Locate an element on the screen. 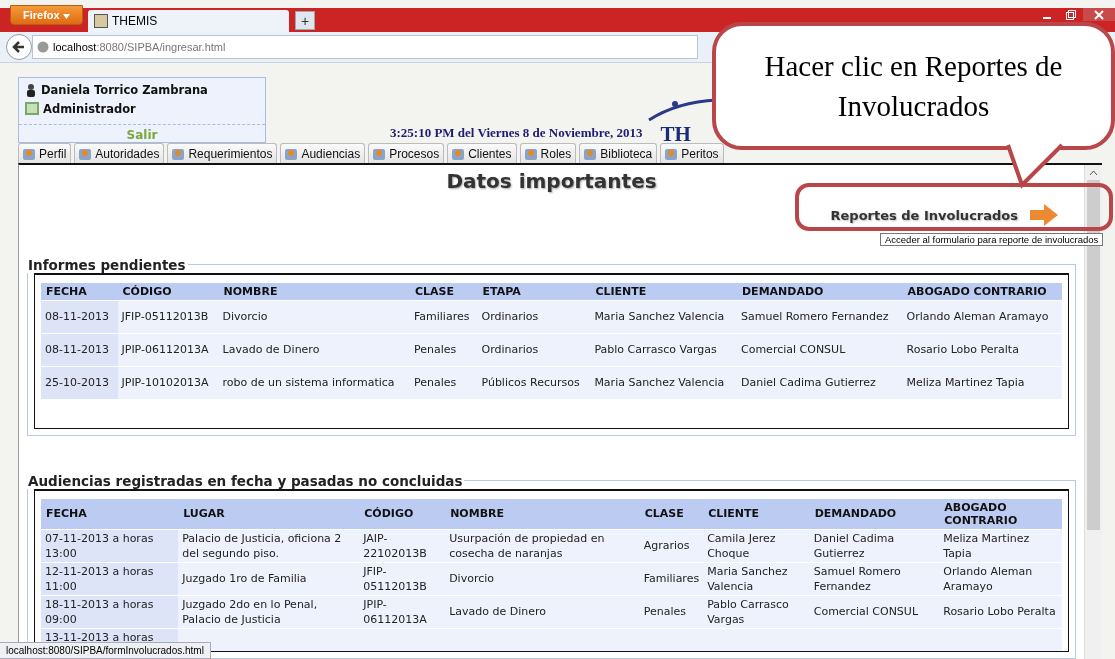  table-cell: JAIP-22102013B is located at coordinates (402, 545).